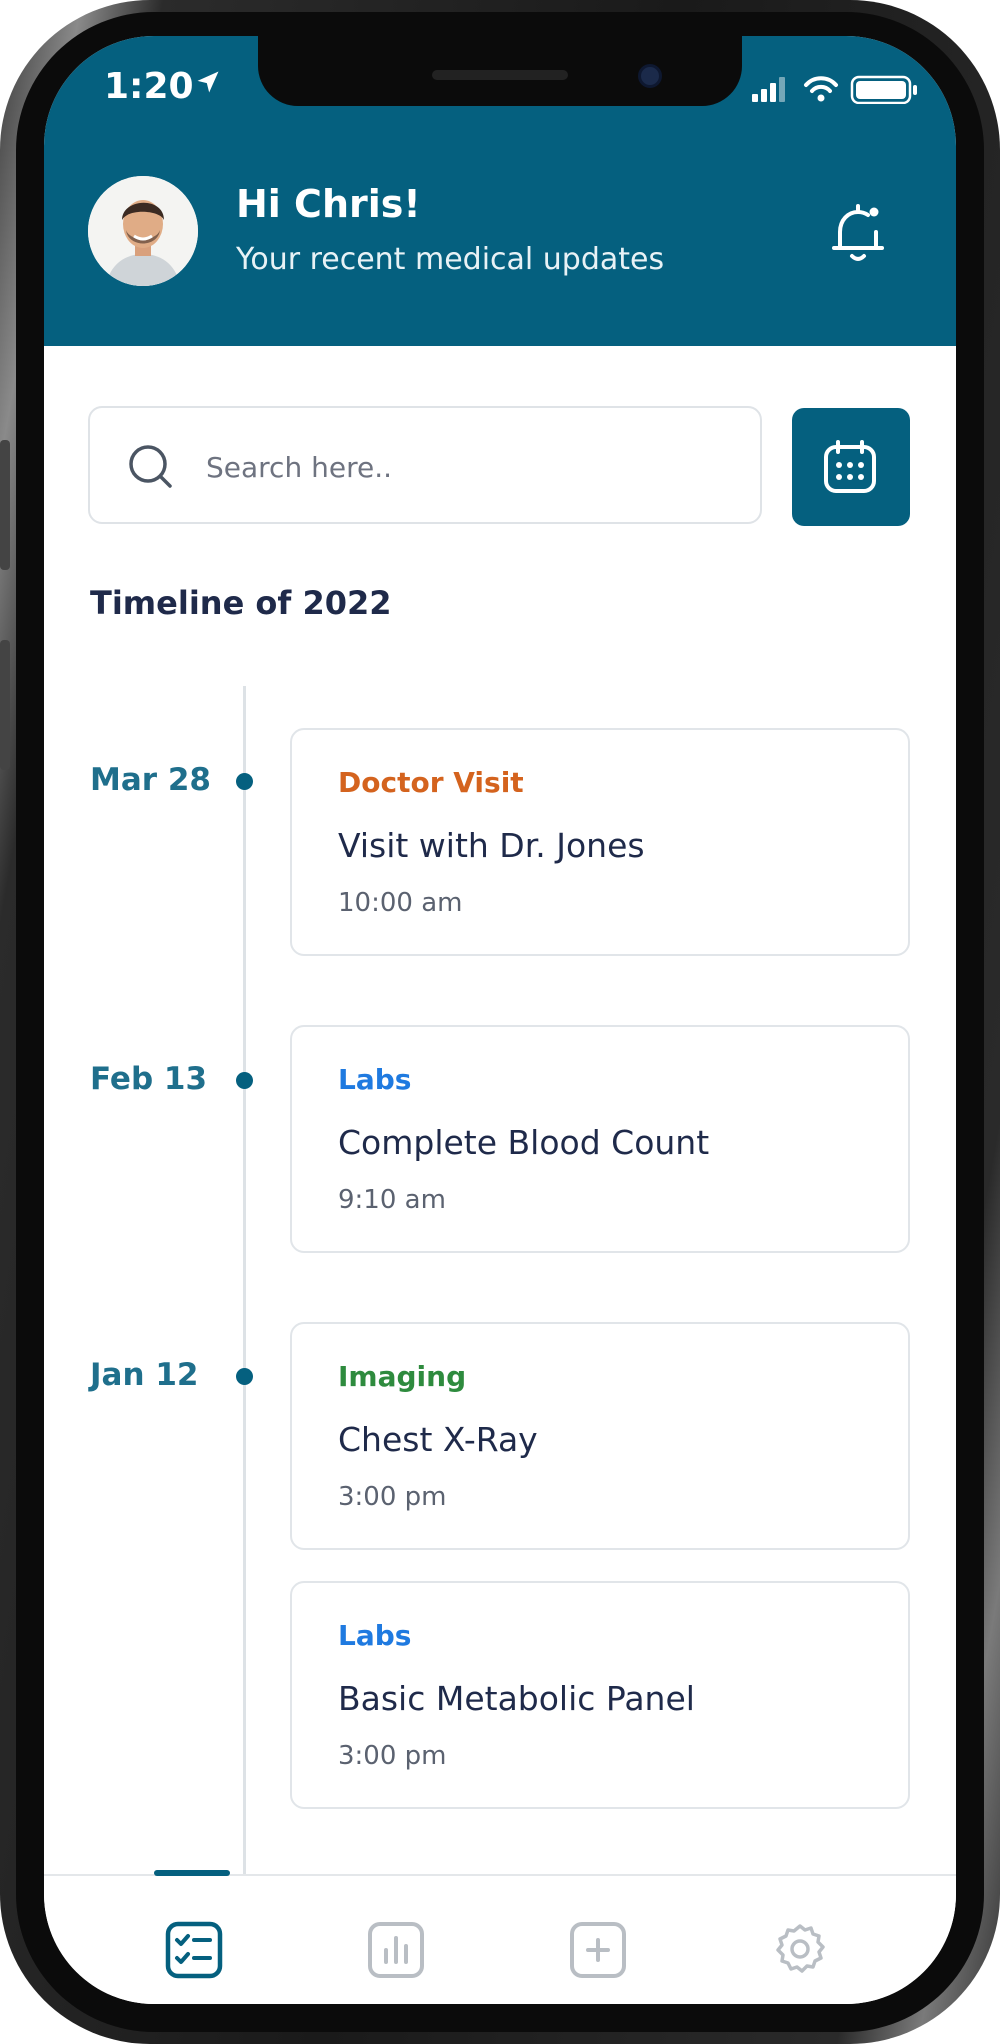 This screenshot has height=2044, width=1000. What do you see at coordinates (192, 1873) in the screenshot?
I see `nav-active-indicator` at bounding box center [192, 1873].